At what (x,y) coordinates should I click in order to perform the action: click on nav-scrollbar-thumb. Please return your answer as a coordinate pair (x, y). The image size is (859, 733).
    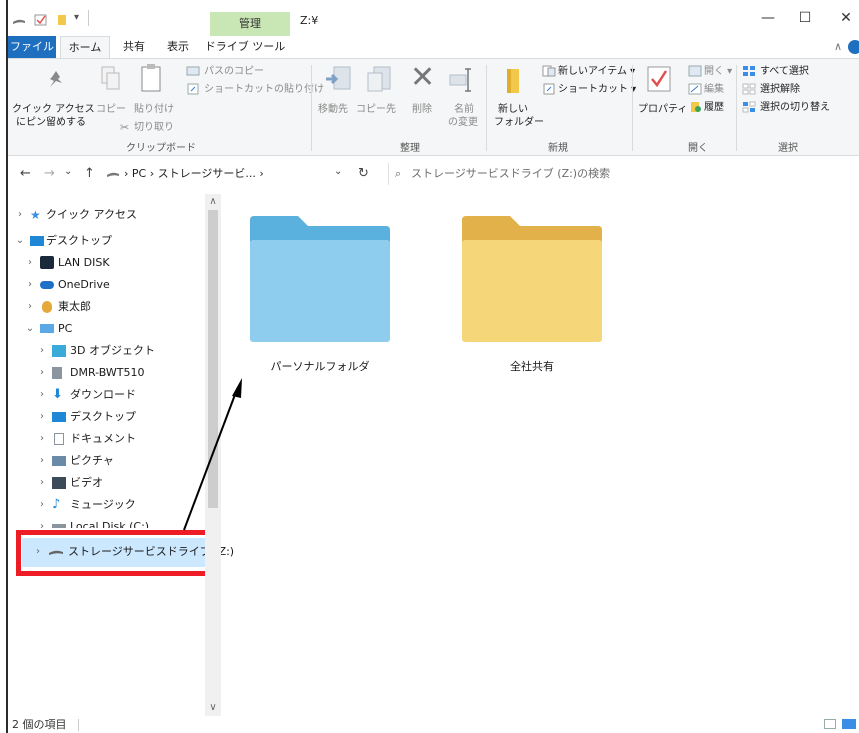
    Looking at the image, I should click on (213, 359).